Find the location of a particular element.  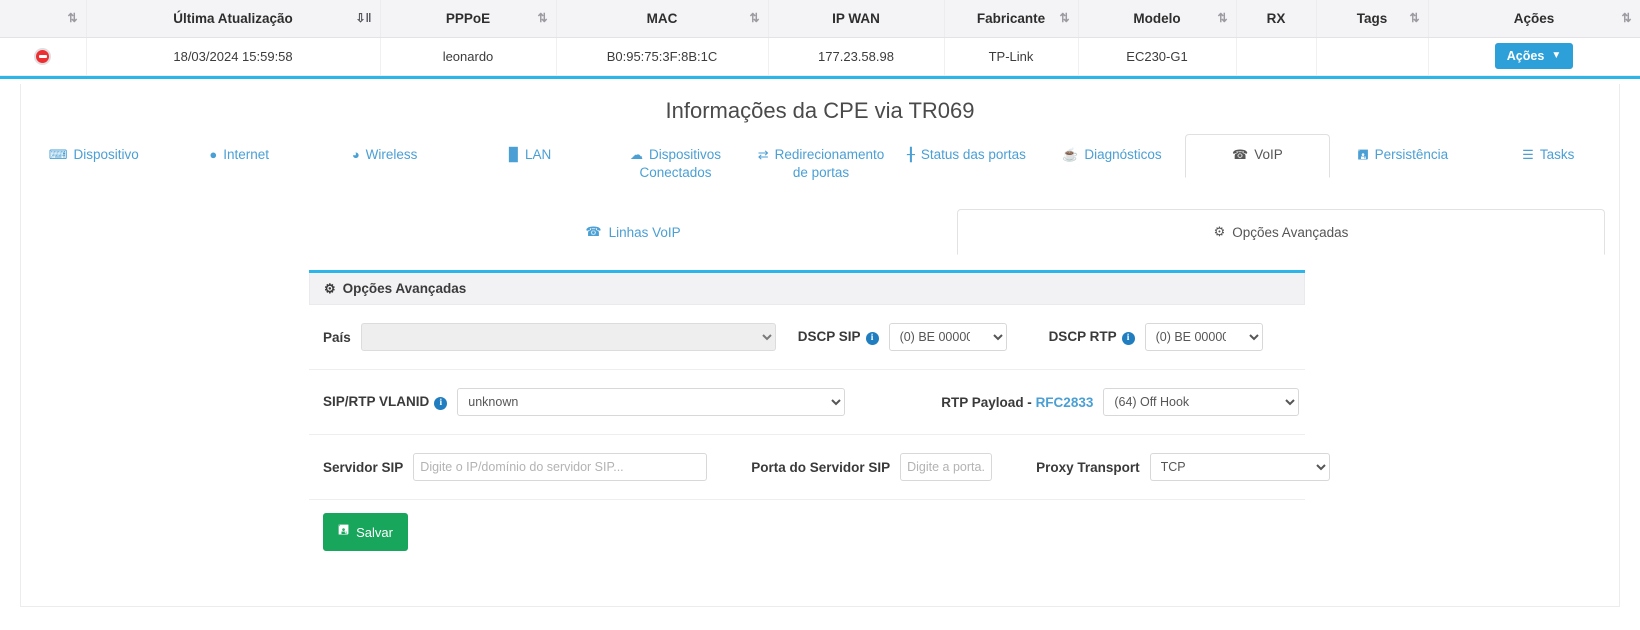

column-header-tags: Tags ⇅ is located at coordinates (1372, 19).